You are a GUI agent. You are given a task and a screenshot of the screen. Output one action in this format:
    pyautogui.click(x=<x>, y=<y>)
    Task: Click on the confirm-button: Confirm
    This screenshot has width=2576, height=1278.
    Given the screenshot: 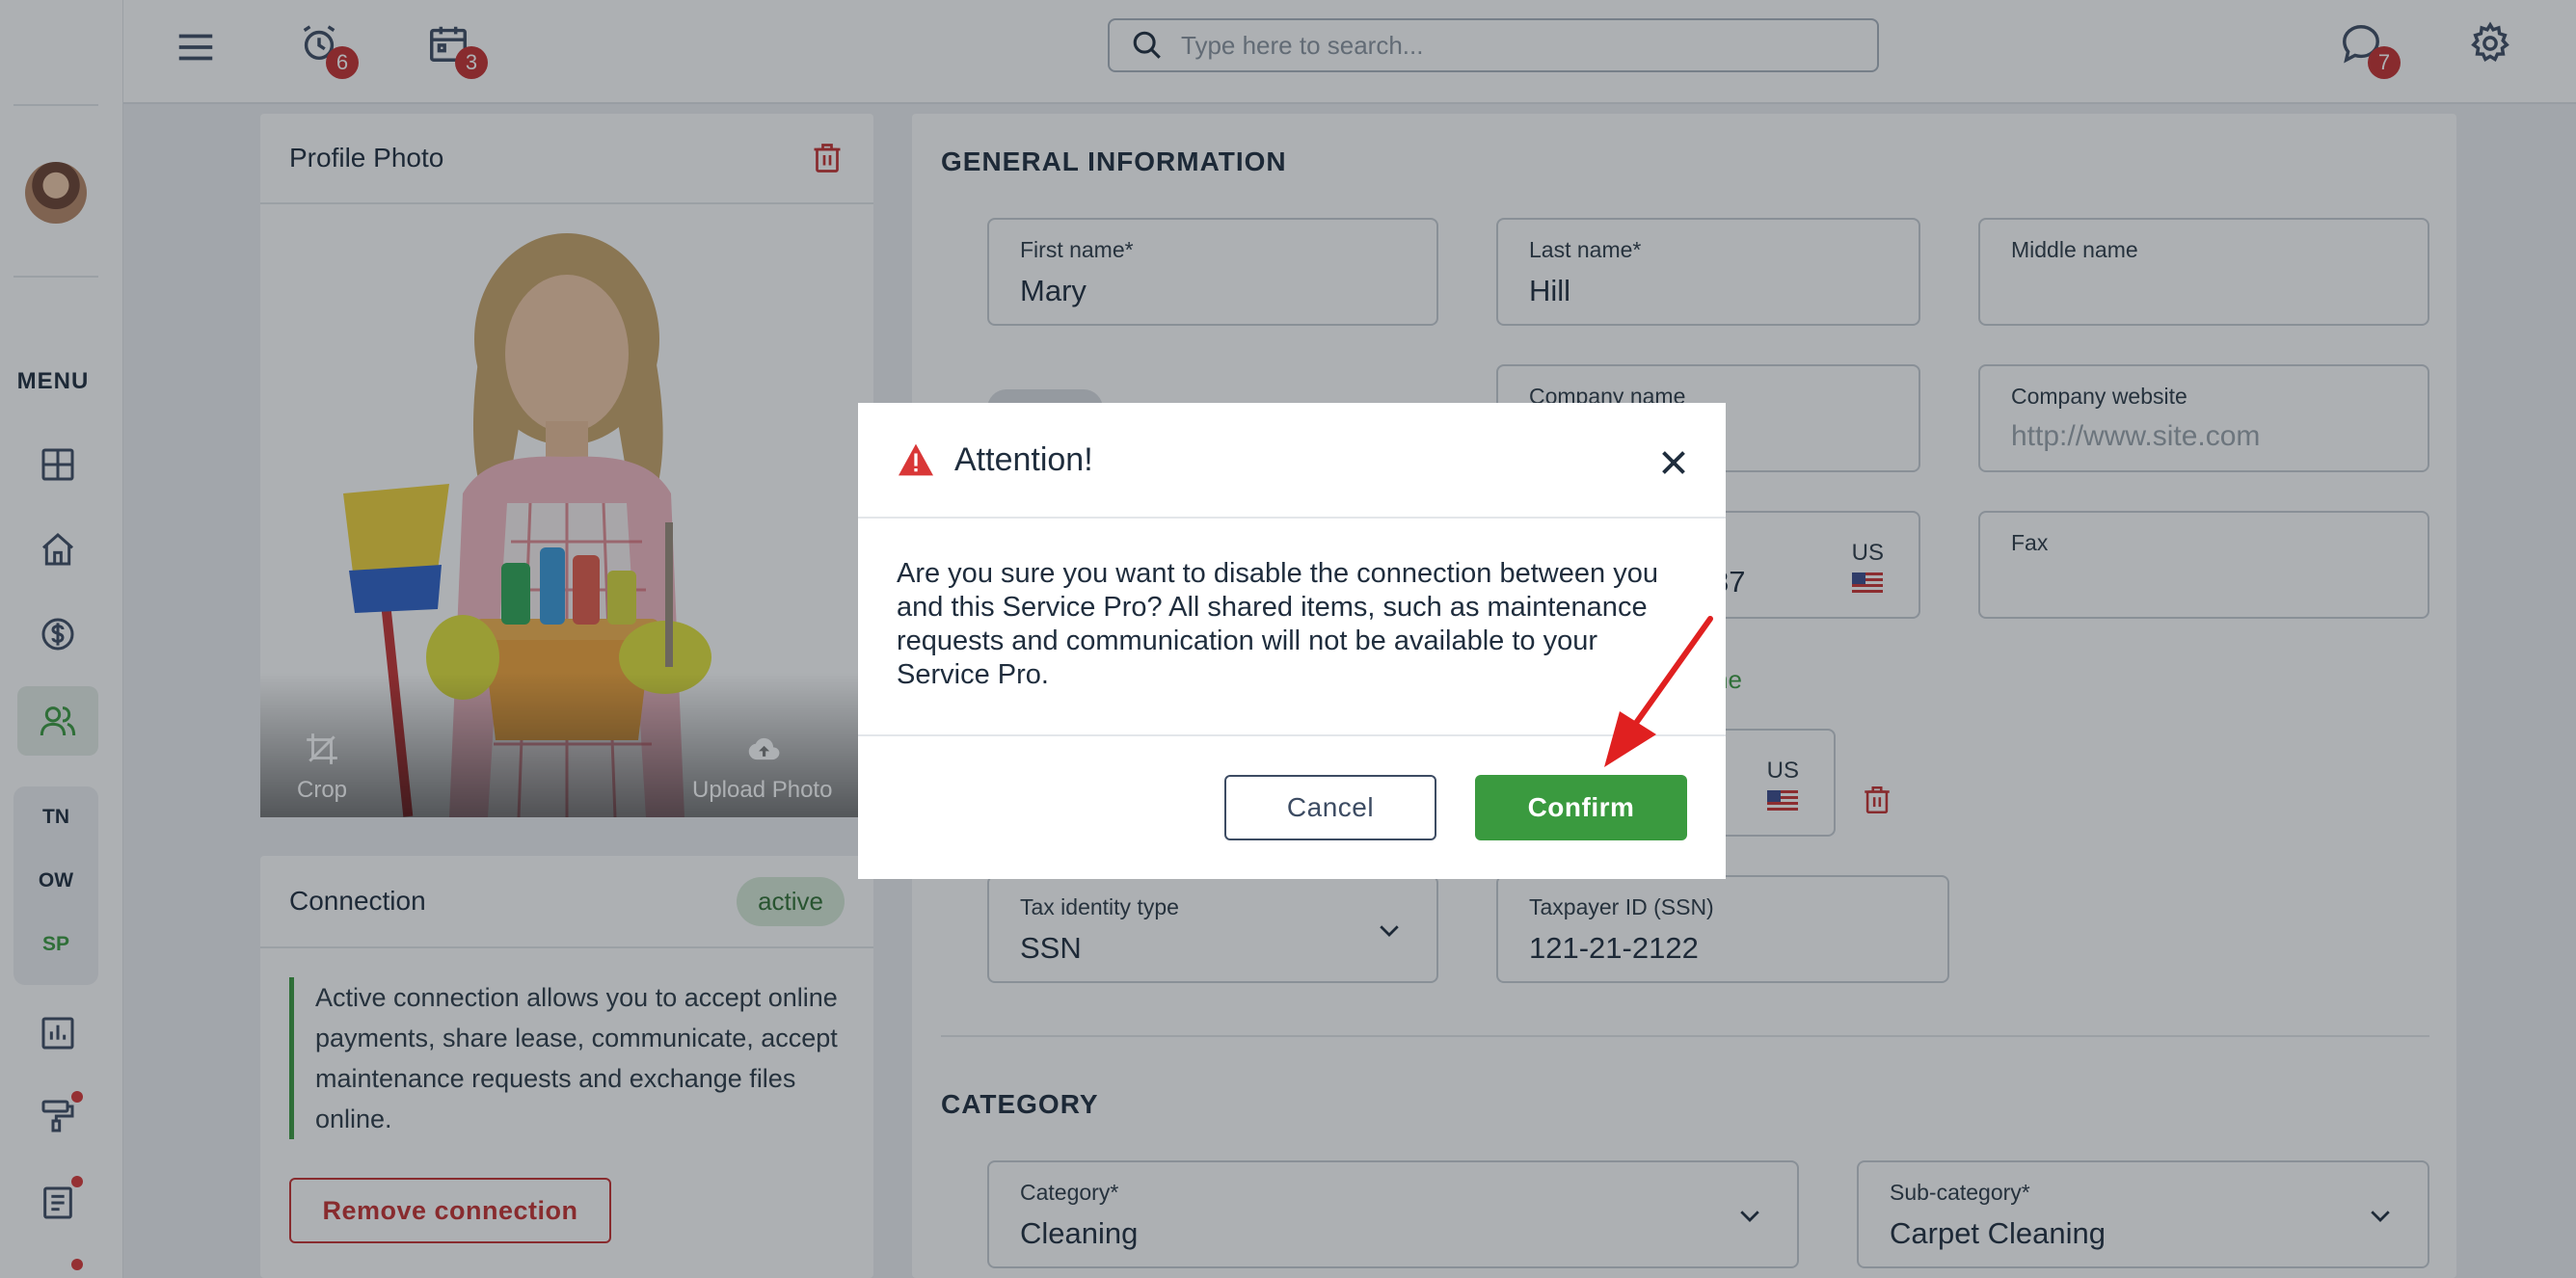 What is the action you would take?
    pyautogui.click(x=1581, y=807)
    